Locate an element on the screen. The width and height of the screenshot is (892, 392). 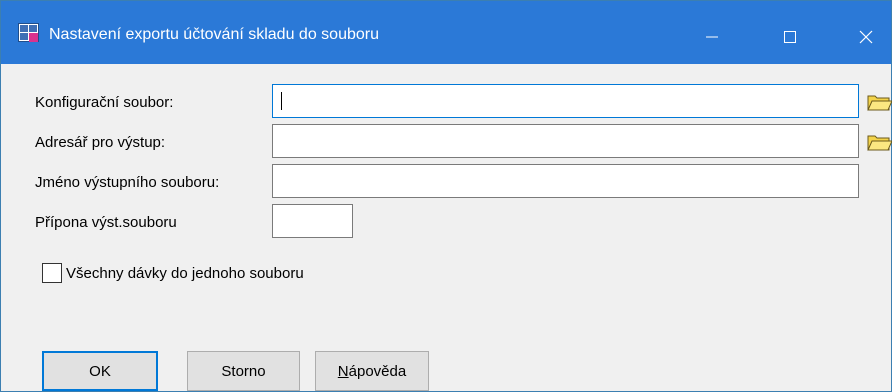
minimize-button is located at coordinates (712, 37).